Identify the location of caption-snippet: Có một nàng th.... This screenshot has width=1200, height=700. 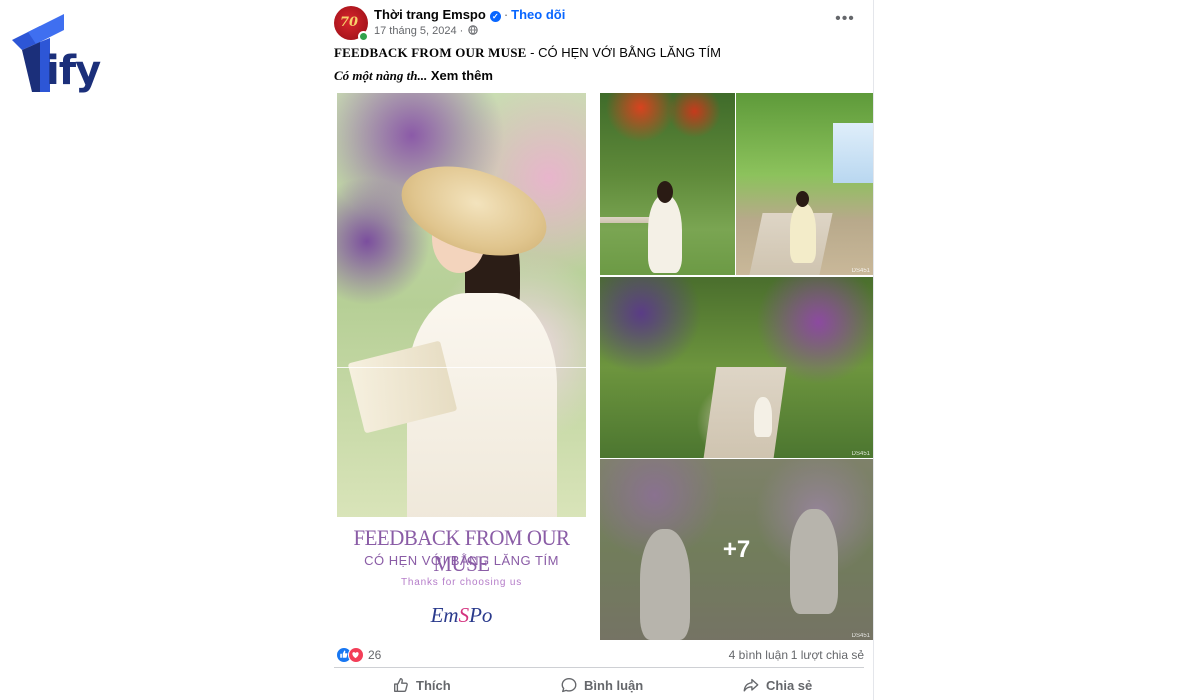
(381, 75).